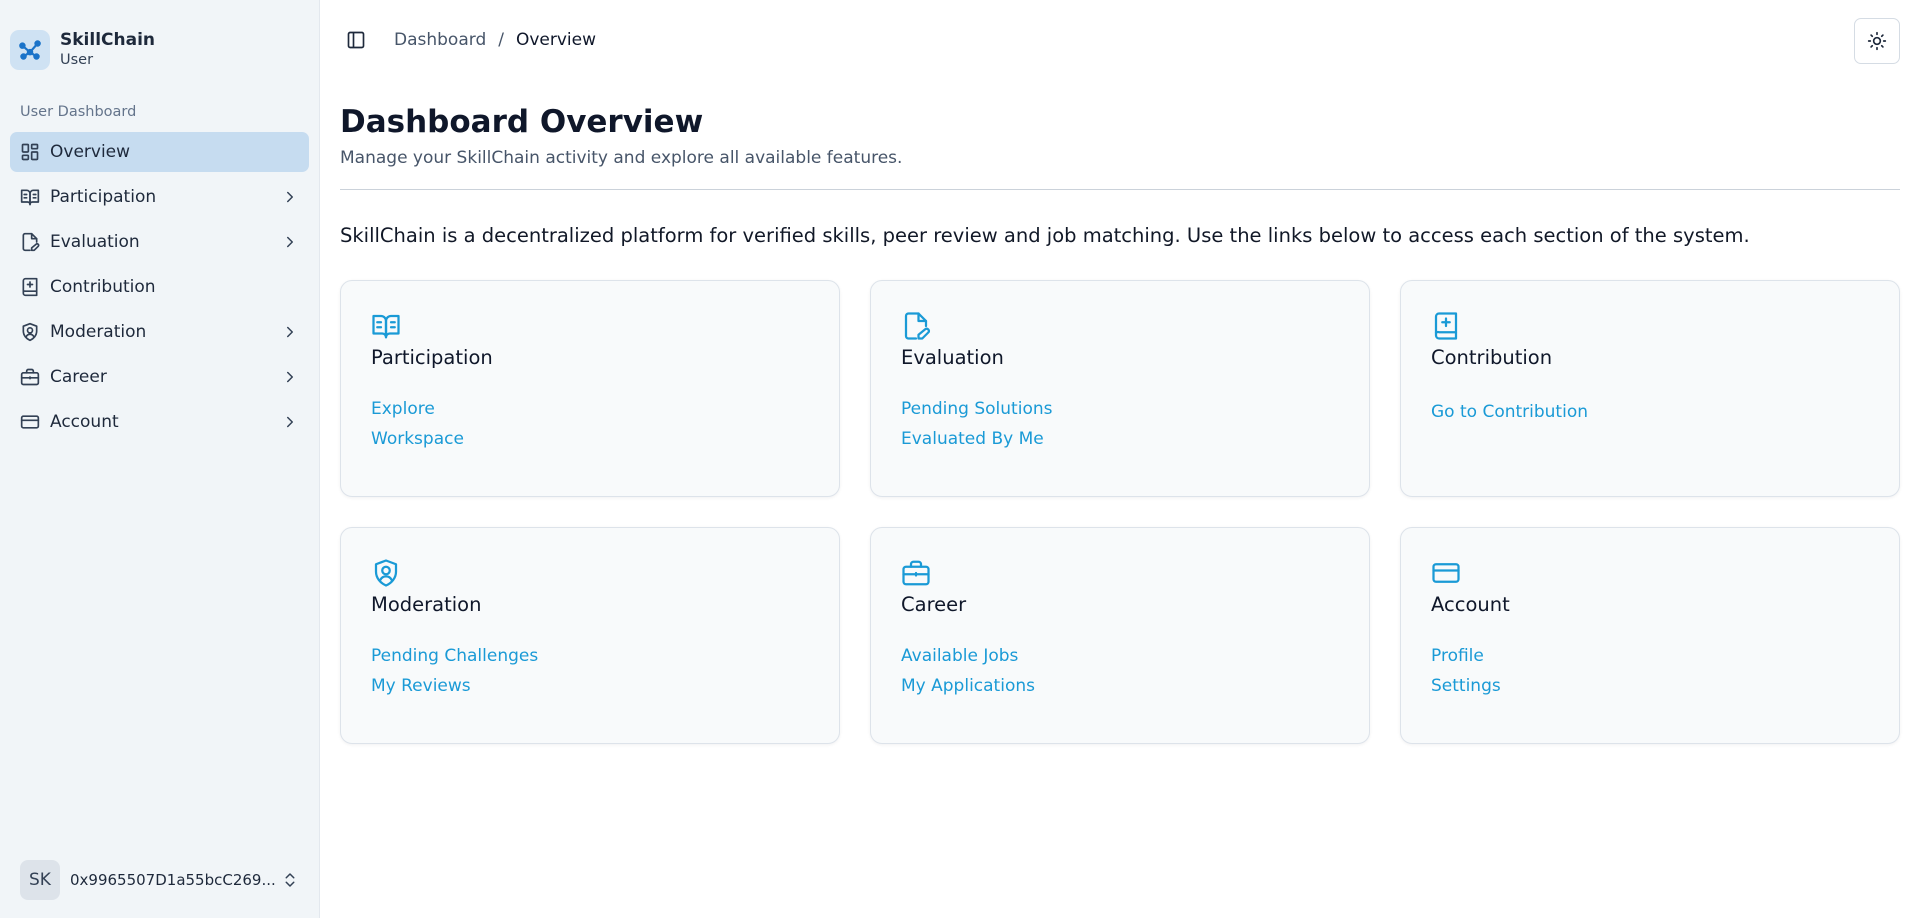 The width and height of the screenshot is (1920, 918). Describe the element at coordinates (1120, 656) in the screenshot. I see `link-available-jobs: Available Jobs` at that location.